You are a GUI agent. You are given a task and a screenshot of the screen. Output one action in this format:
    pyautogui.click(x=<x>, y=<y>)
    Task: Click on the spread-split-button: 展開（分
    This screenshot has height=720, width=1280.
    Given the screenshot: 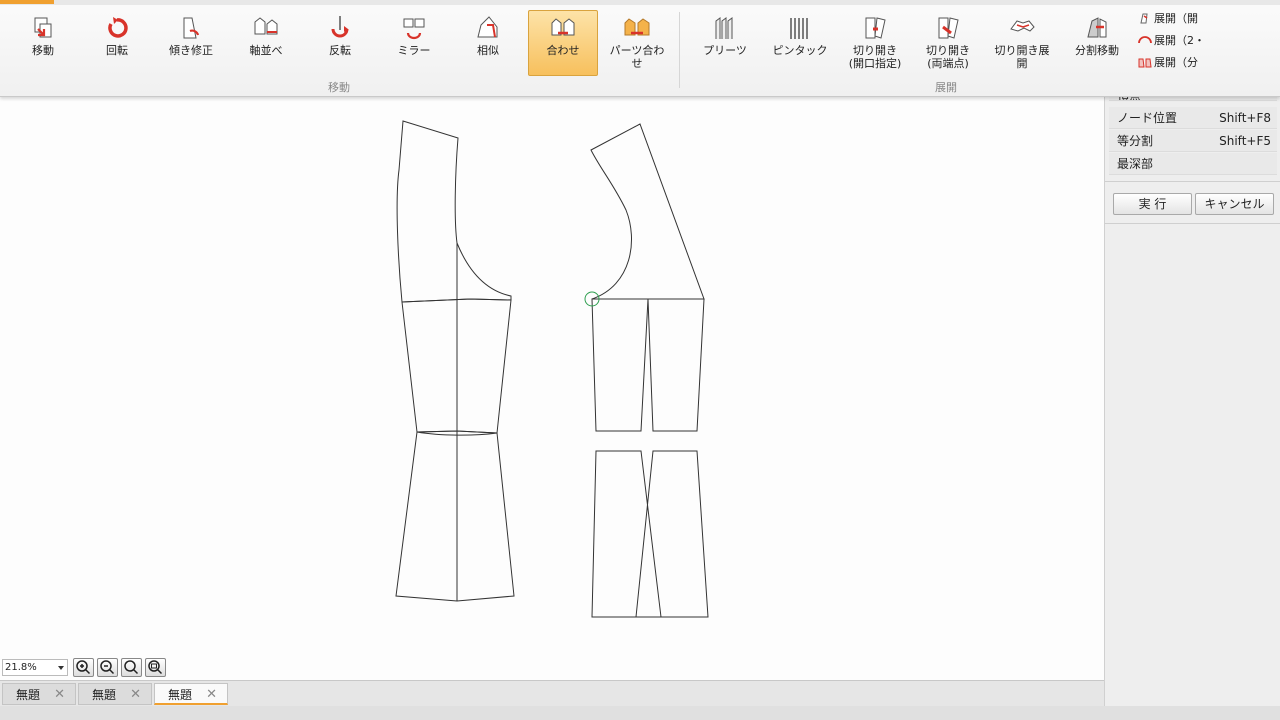 What is the action you would take?
    pyautogui.click(x=1168, y=63)
    